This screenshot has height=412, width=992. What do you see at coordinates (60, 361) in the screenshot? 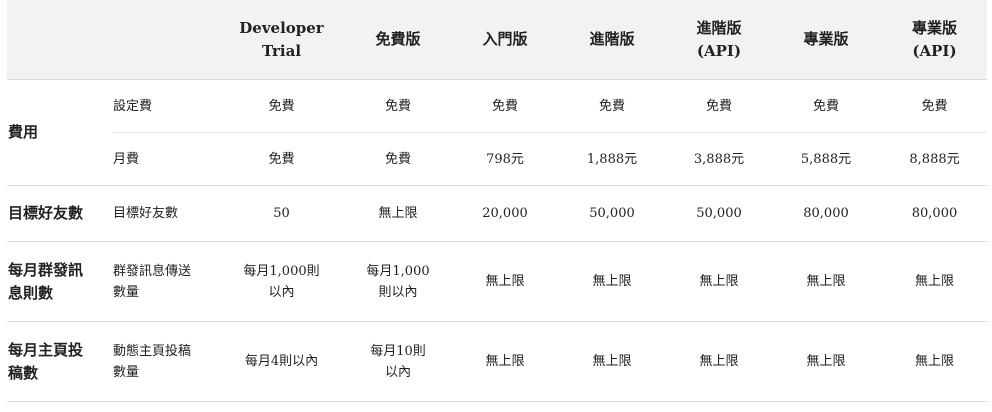
I see `row-category-posts: 每月主頁投 稿數` at bounding box center [60, 361].